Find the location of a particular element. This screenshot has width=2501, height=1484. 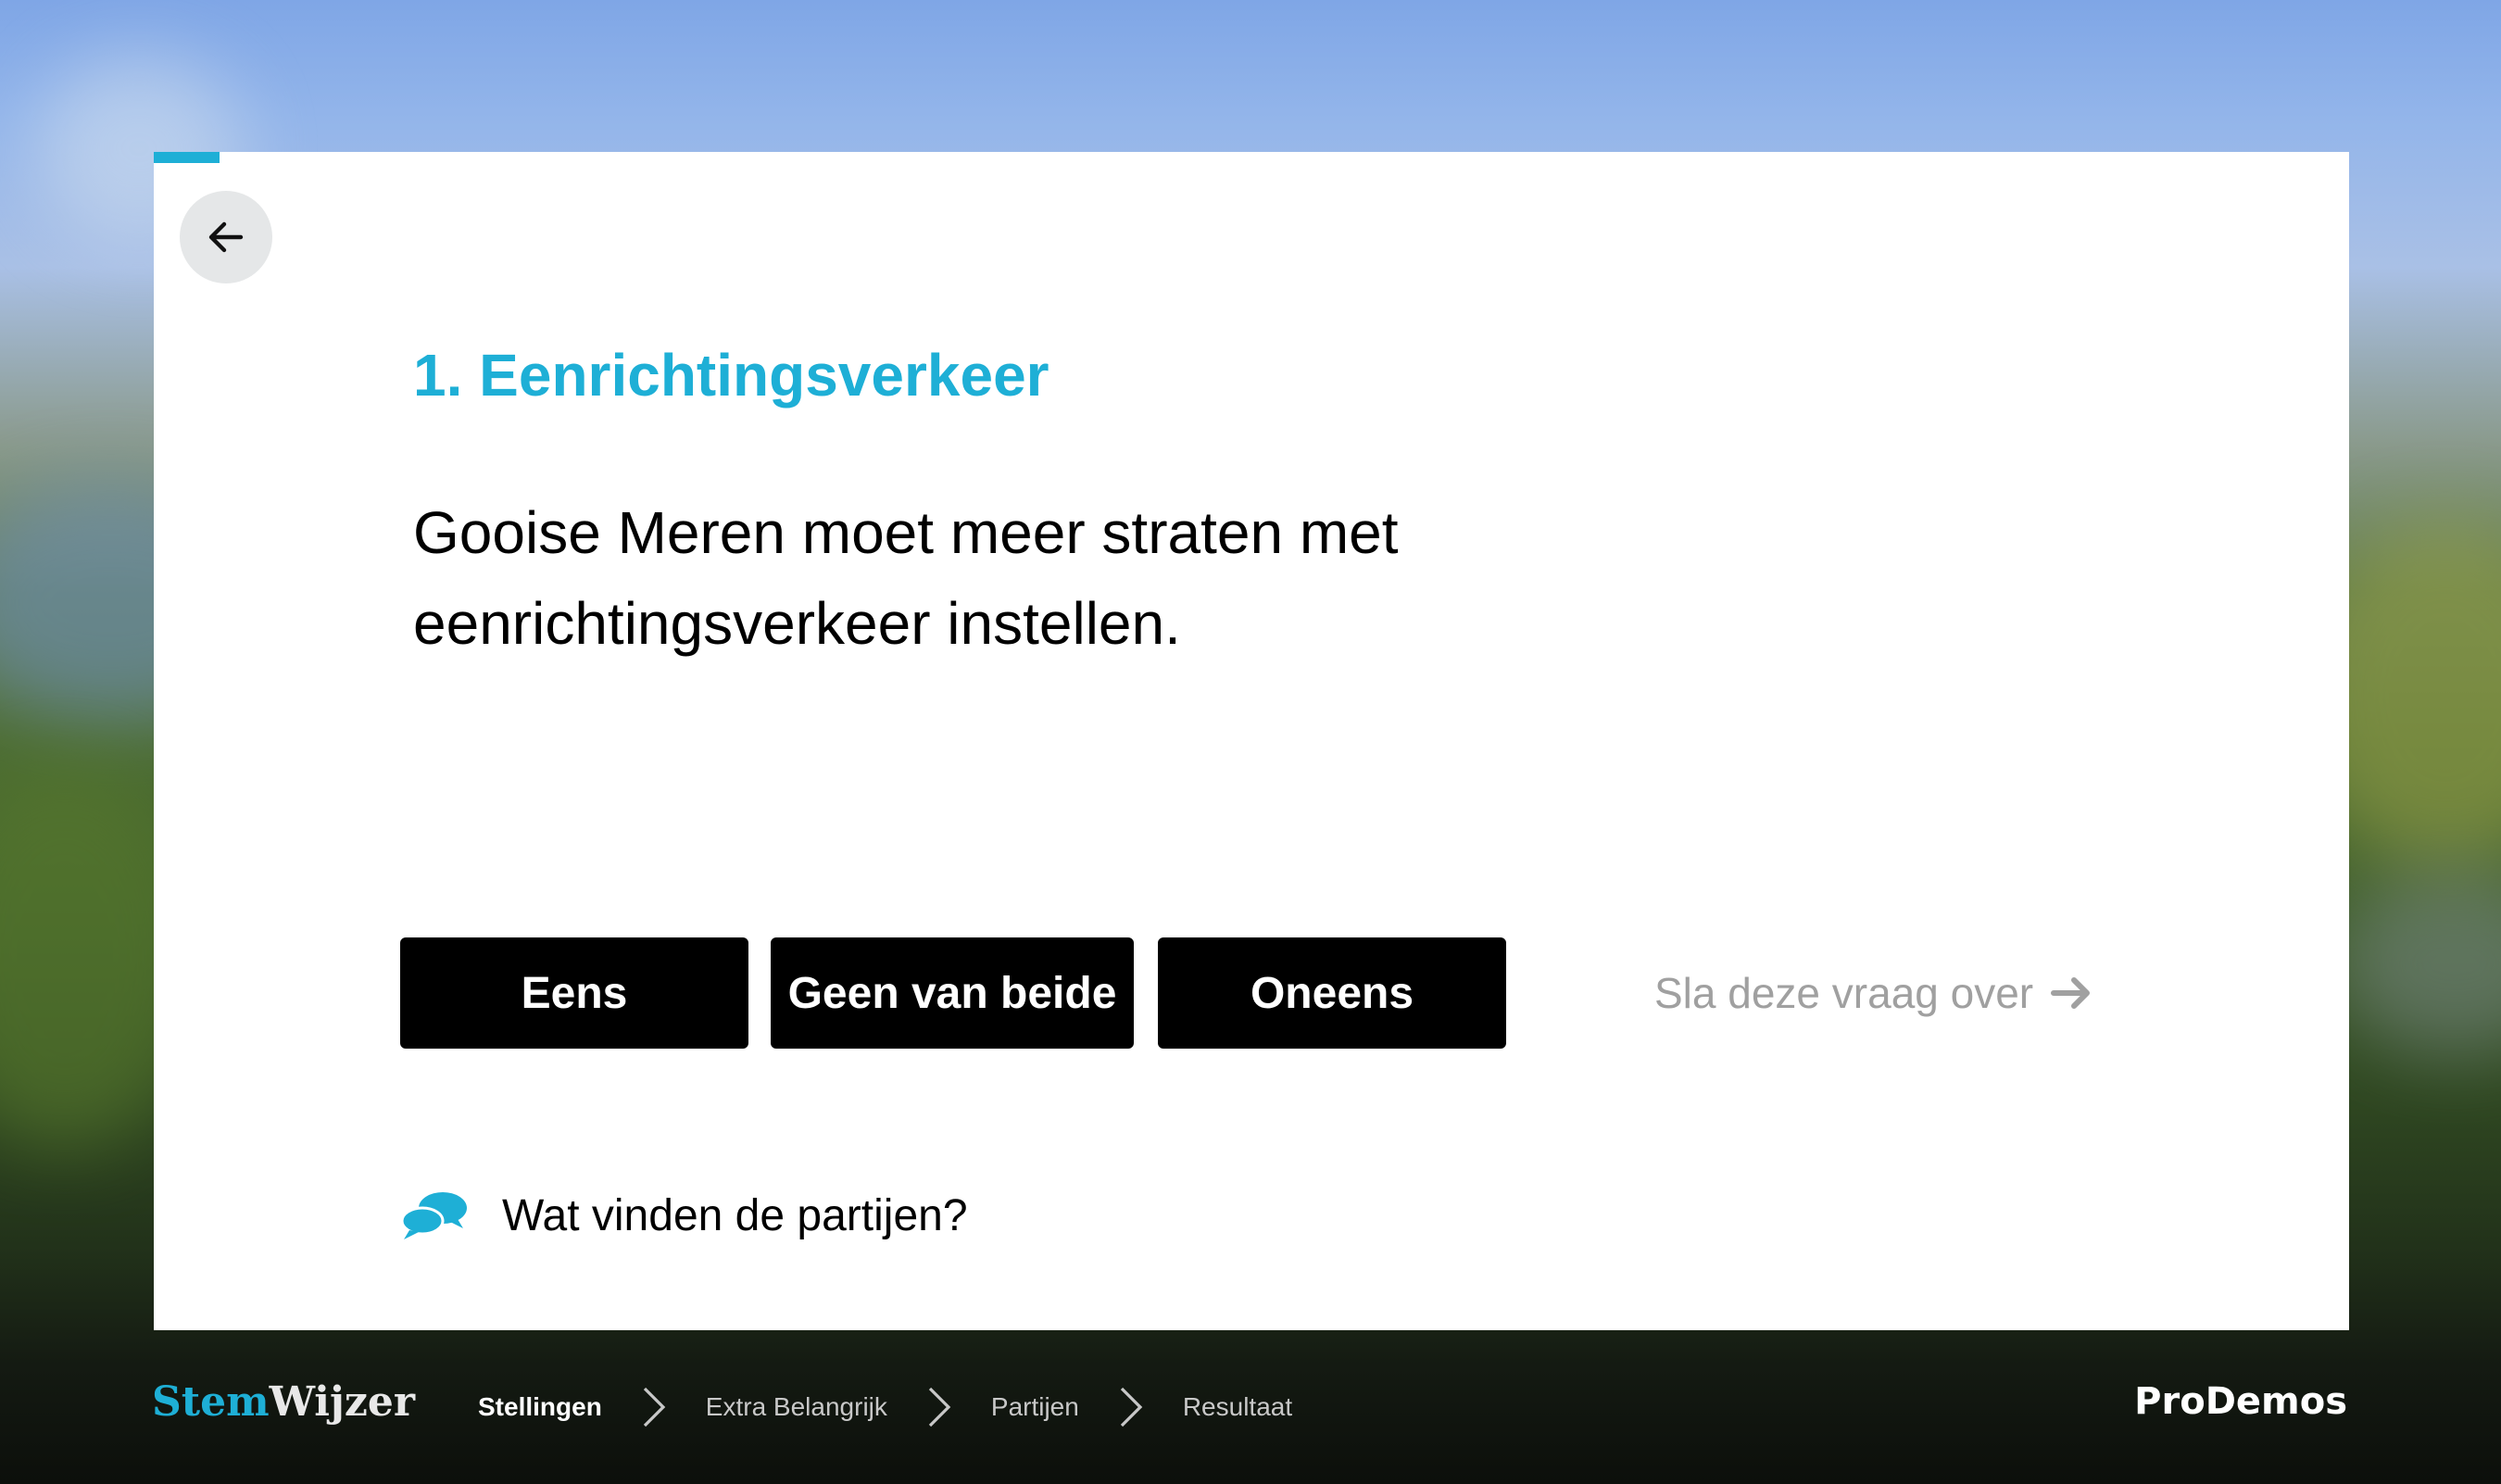

arrow-left-icon is located at coordinates (226, 237).